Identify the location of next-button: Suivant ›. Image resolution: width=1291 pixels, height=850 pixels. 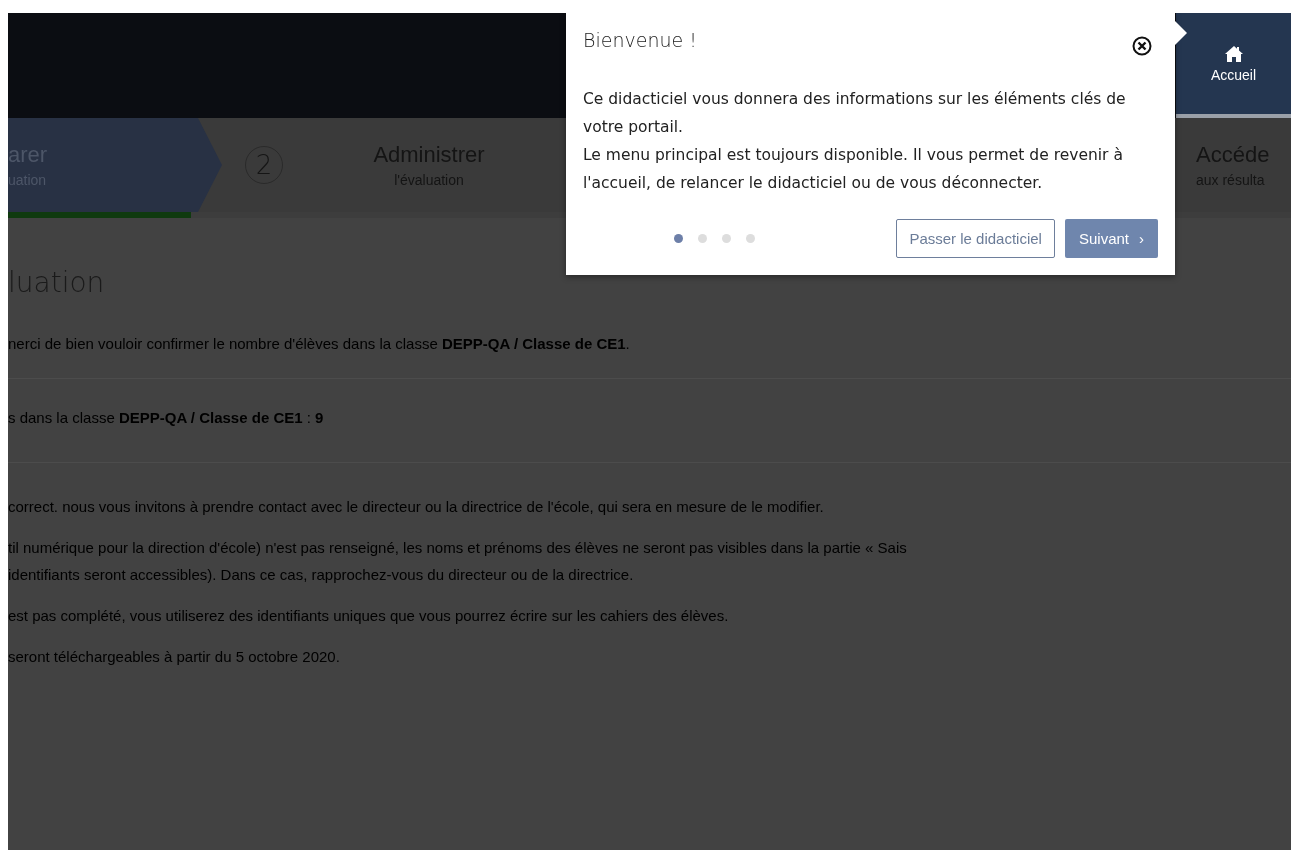
(1111, 238).